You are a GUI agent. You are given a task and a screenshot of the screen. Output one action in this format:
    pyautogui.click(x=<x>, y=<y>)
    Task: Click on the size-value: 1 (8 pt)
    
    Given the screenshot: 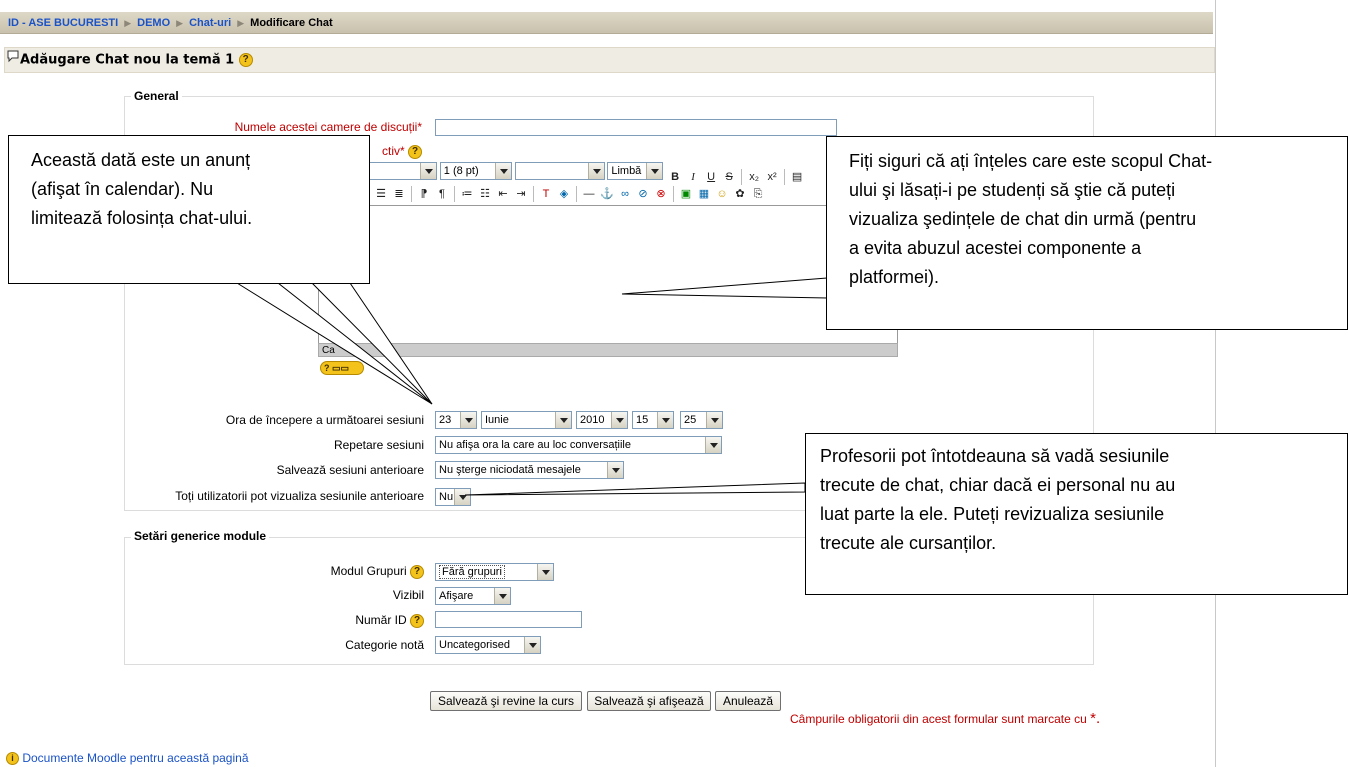 What is the action you would take?
    pyautogui.click(x=461, y=171)
    